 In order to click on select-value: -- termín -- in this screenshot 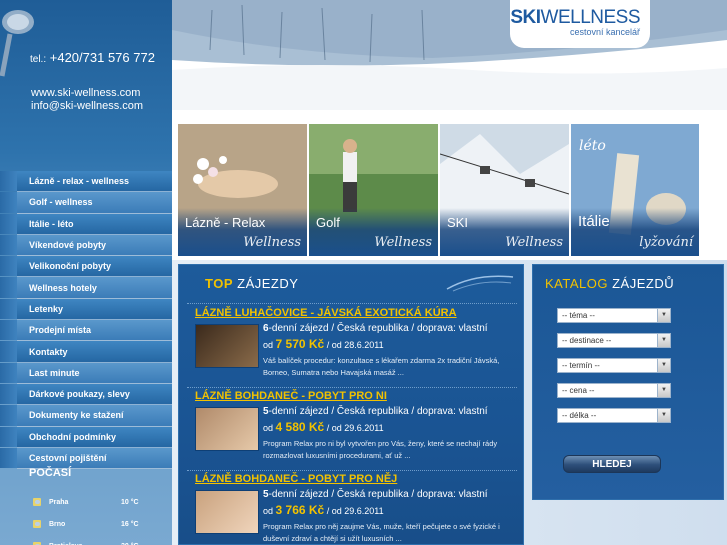, I will do `click(581, 365)`.